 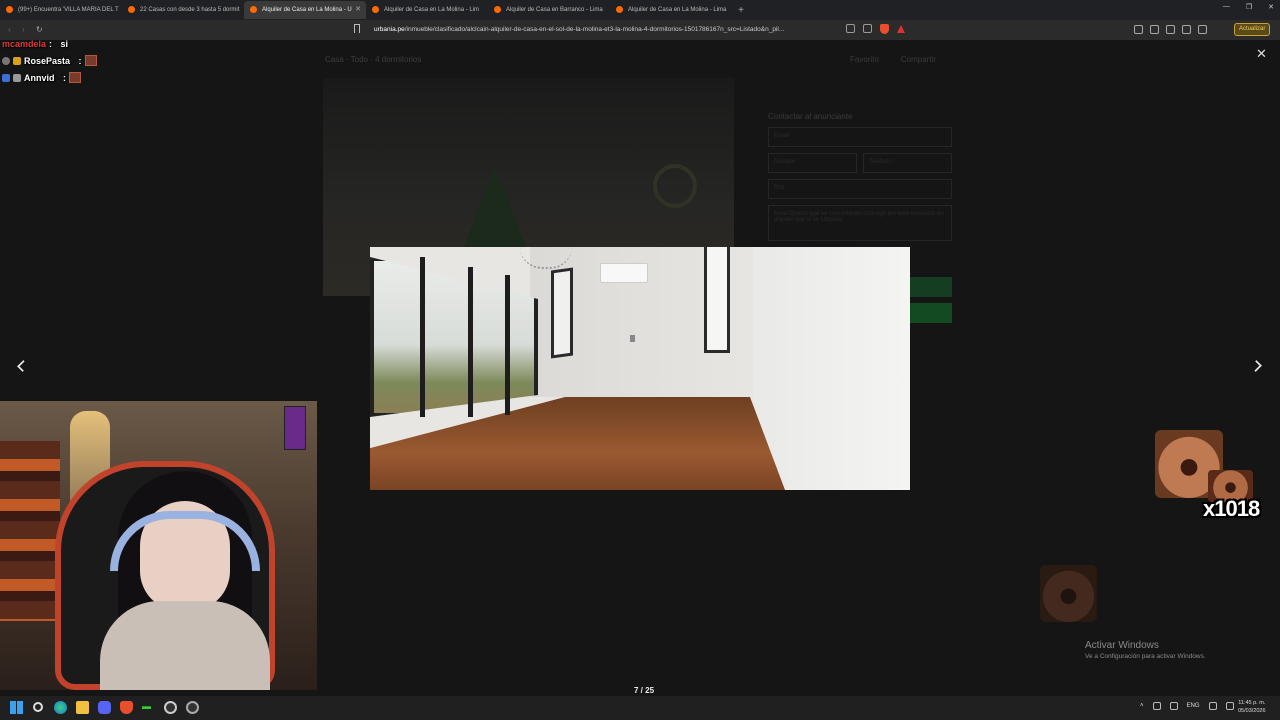 I want to click on close-tab-icon: ✕, so click(x=358, y=9).